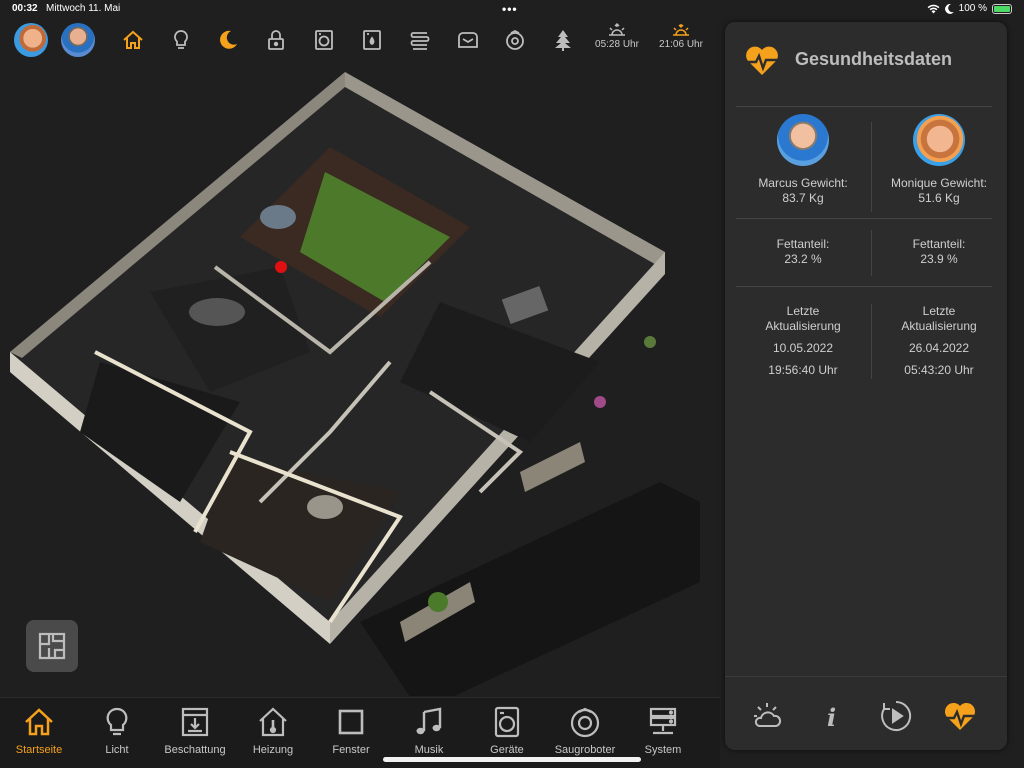  What do you see at coordinates (896, 716) in the screenshot?
I see `play-icon` at bounding box center [896, 716].